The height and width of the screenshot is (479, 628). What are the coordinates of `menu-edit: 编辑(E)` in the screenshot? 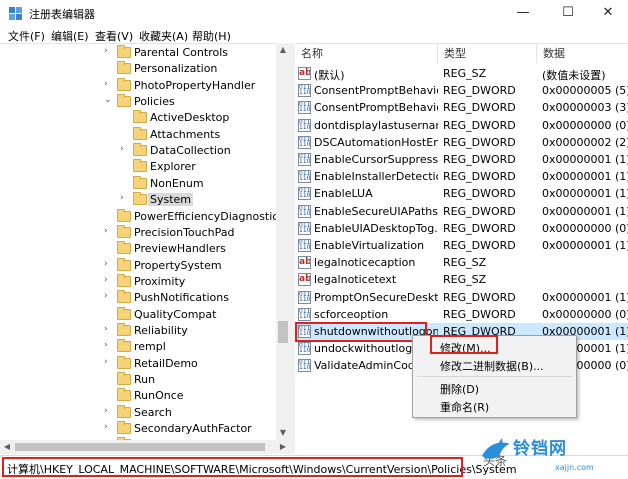 It's located at (70, 36).